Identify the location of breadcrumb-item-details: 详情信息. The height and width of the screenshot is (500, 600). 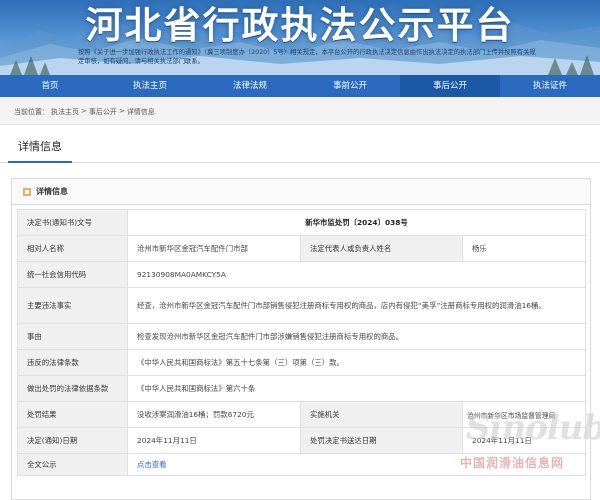
(140, 112).